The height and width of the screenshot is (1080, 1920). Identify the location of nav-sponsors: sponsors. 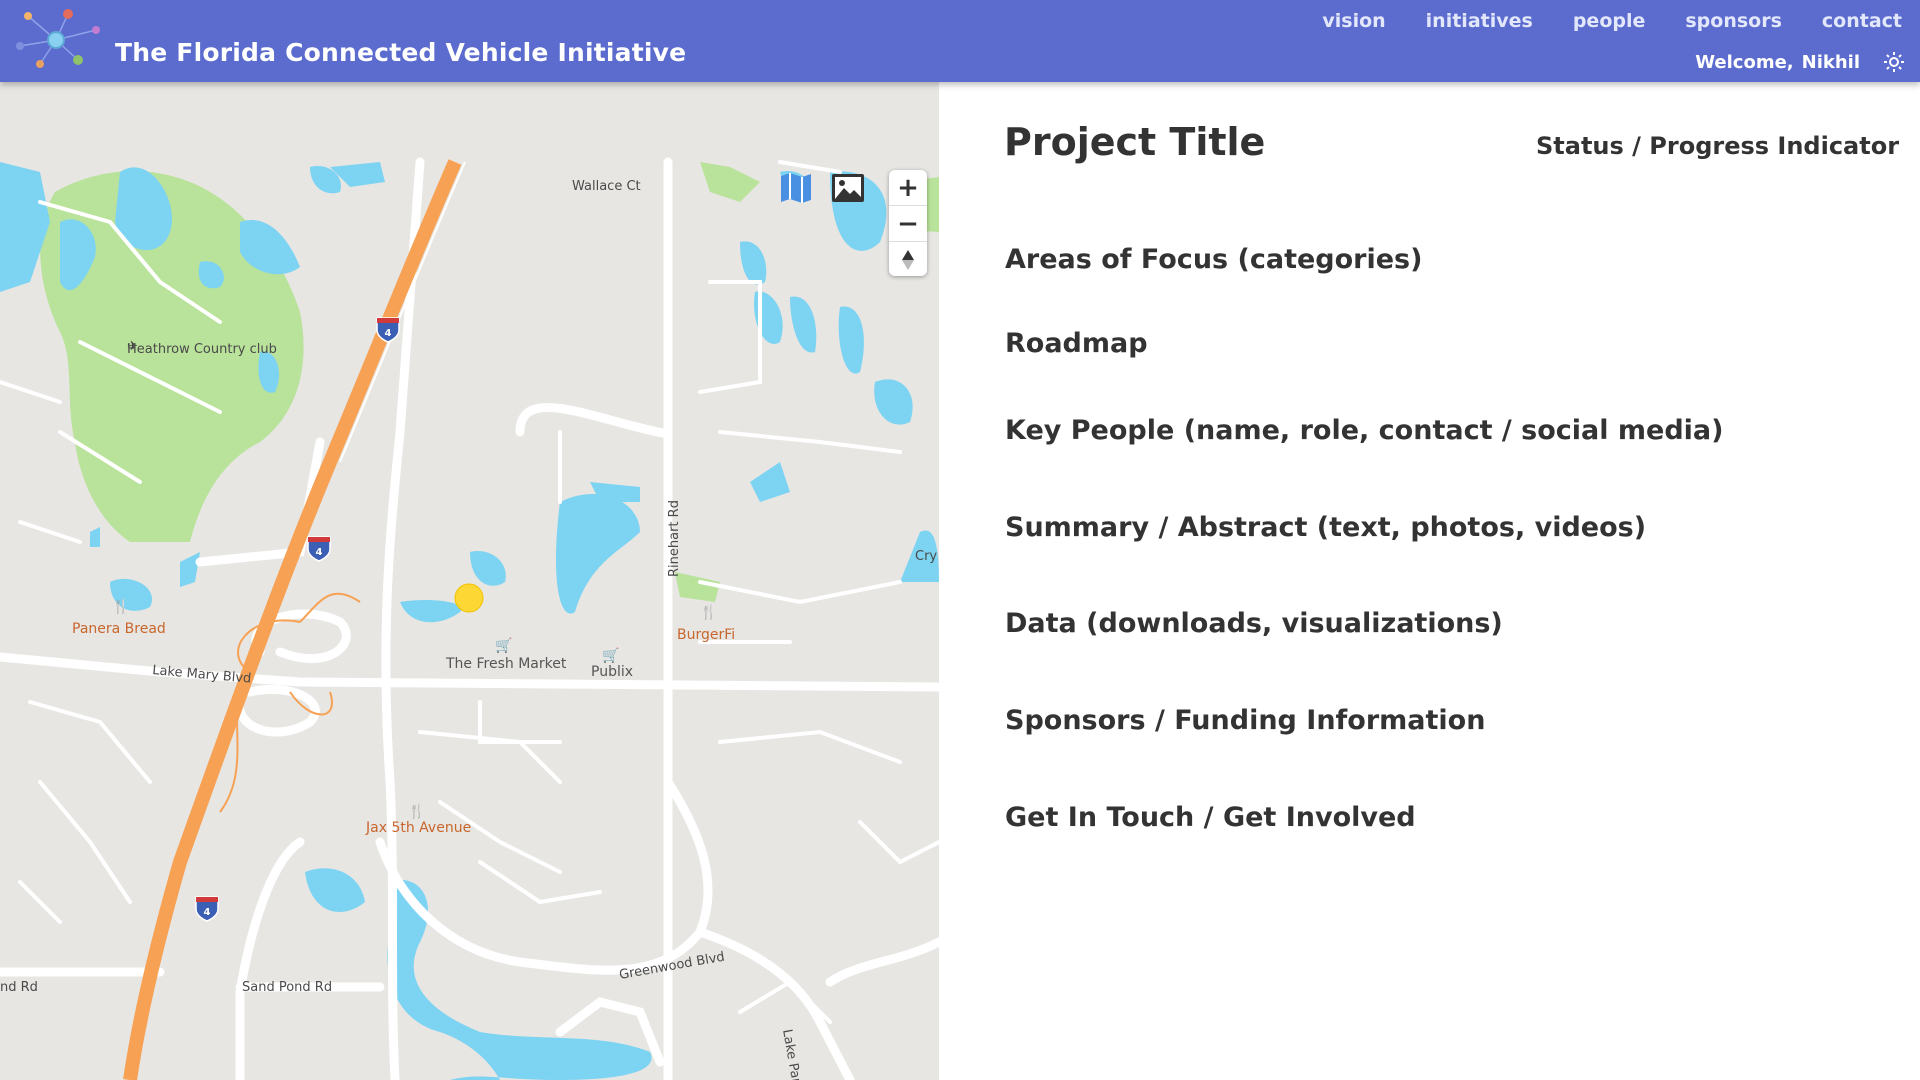
(1733, 21).